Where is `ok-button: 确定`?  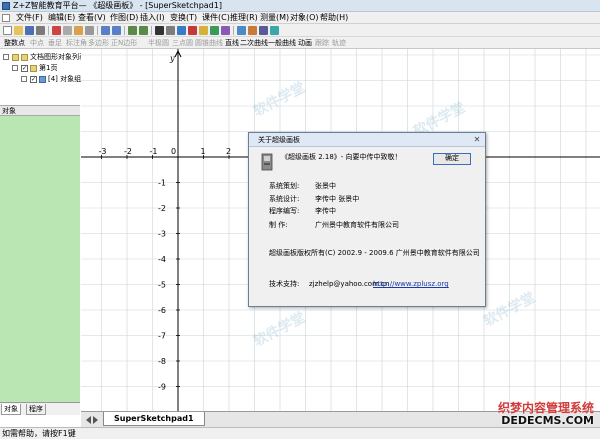
ok-button: 确定 is located at coordinates (452, 159).